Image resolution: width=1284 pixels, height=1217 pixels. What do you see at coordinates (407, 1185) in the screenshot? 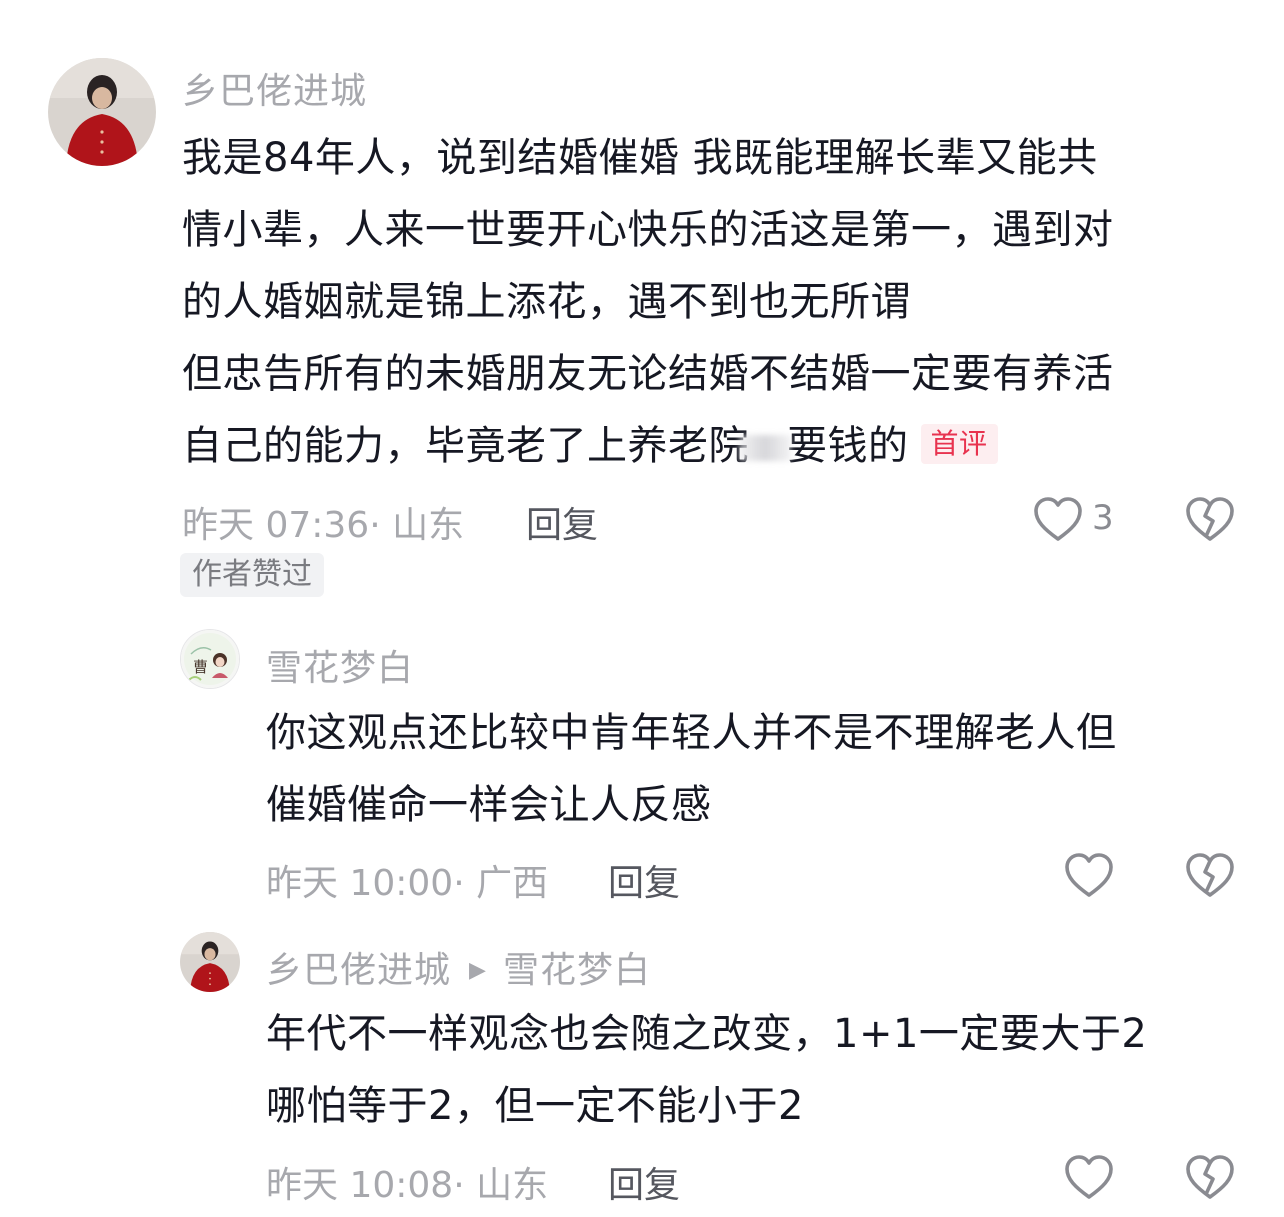
I see `comment-meta: 昨天 10:08· 山东` at bounding box center [407, 1185].